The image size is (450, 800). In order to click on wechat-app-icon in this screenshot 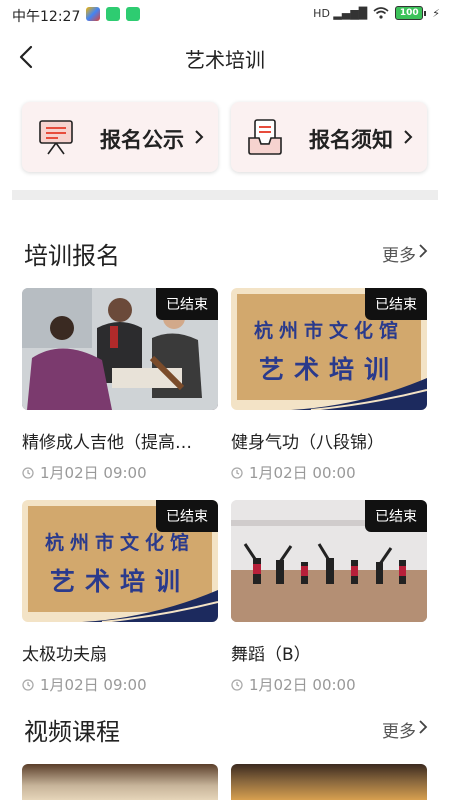, I will do `click(113, 14)`.